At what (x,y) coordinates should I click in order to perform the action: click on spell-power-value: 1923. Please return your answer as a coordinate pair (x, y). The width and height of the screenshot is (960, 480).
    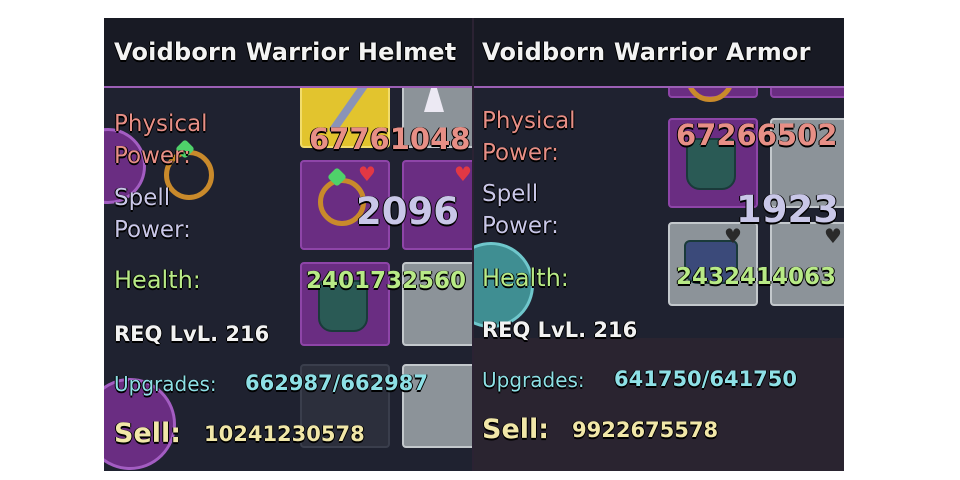
    Looking at the image, I should click on (787, 209).